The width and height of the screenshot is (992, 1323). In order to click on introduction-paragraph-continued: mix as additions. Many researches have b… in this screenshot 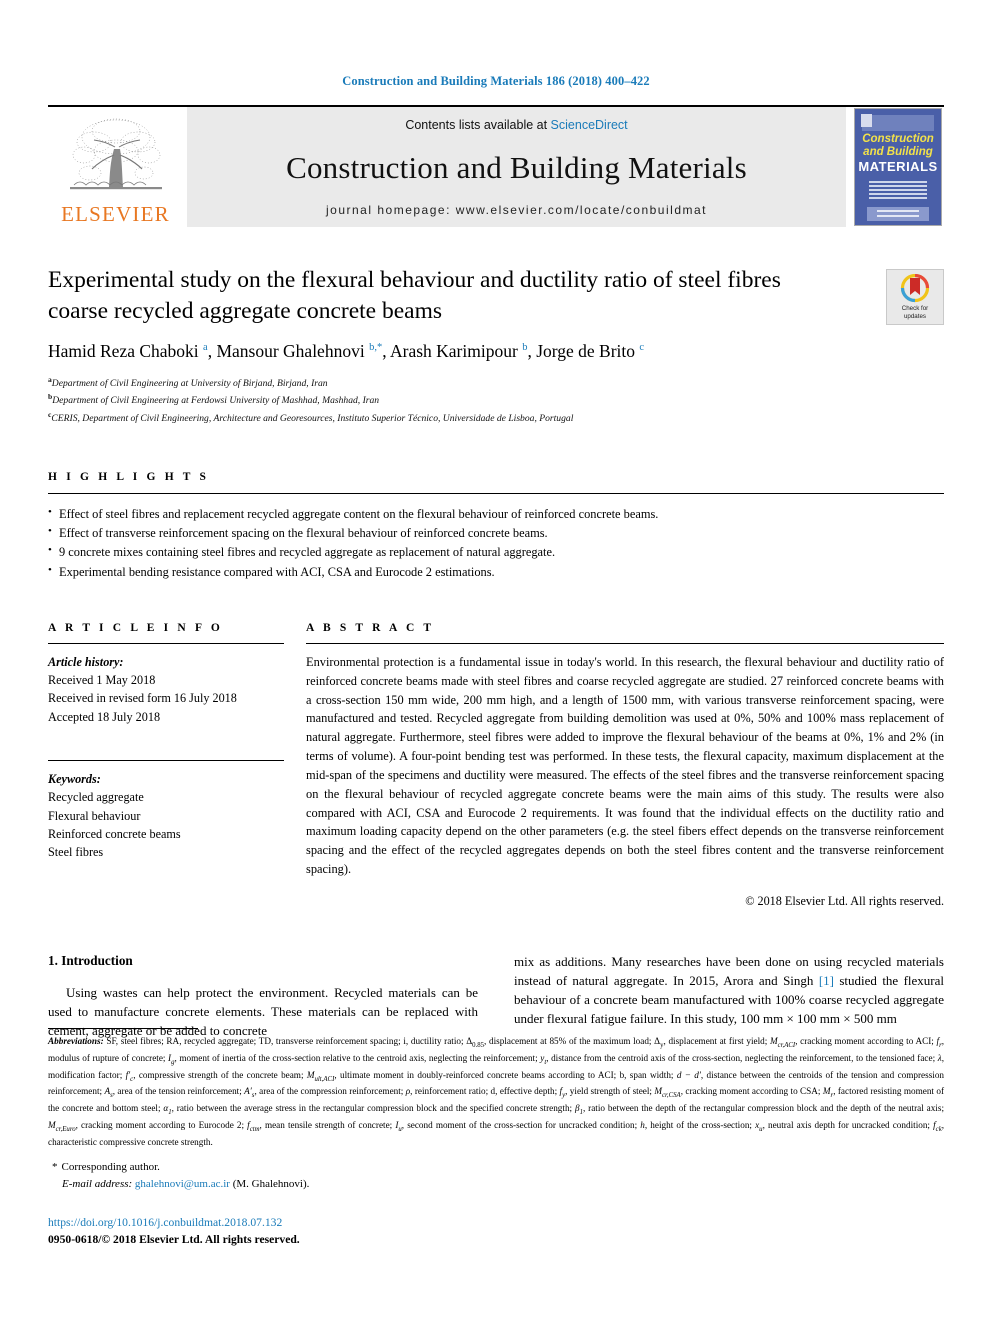, I will do `click(729, 991)`.